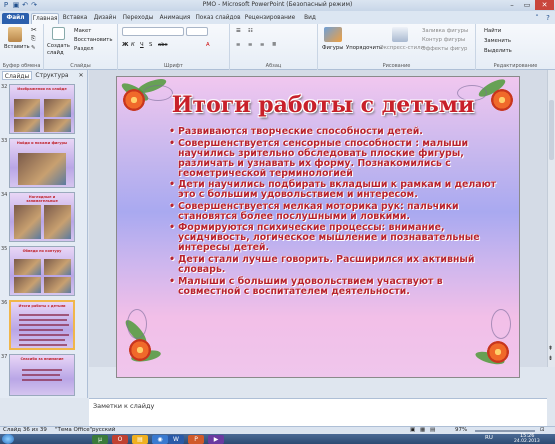 The height and width of the screenshot is (444, 555). What do you see at coordinates (443, 40) in the screenshot?
I see `shape-outline-button: Контур фигуры` at bounding box center [443, 40].